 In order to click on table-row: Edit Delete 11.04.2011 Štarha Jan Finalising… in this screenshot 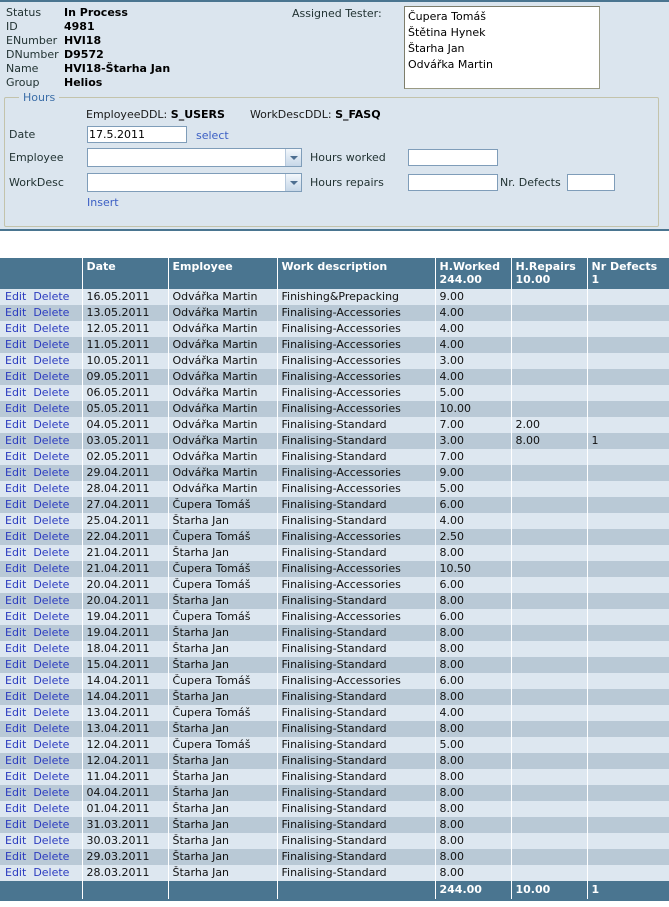, I will do `click(334, 777)`.